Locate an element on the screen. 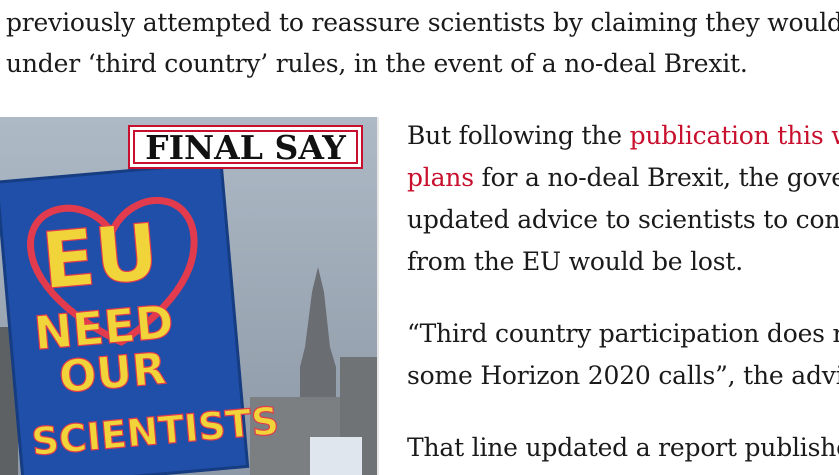 Image resolution: width=839 pixels, height=475 pixels. column-divider is located at coordinates (378, 296).